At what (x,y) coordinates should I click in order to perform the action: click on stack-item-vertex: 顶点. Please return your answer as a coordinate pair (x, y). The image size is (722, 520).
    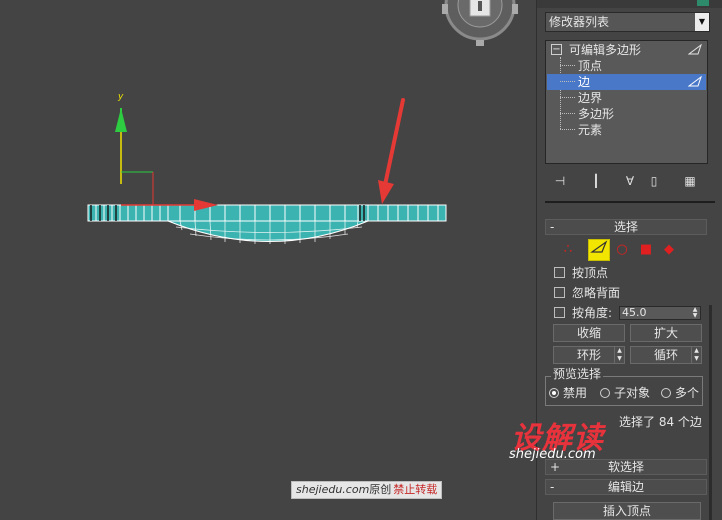
    Looking at the image, I should click on (626, 66).